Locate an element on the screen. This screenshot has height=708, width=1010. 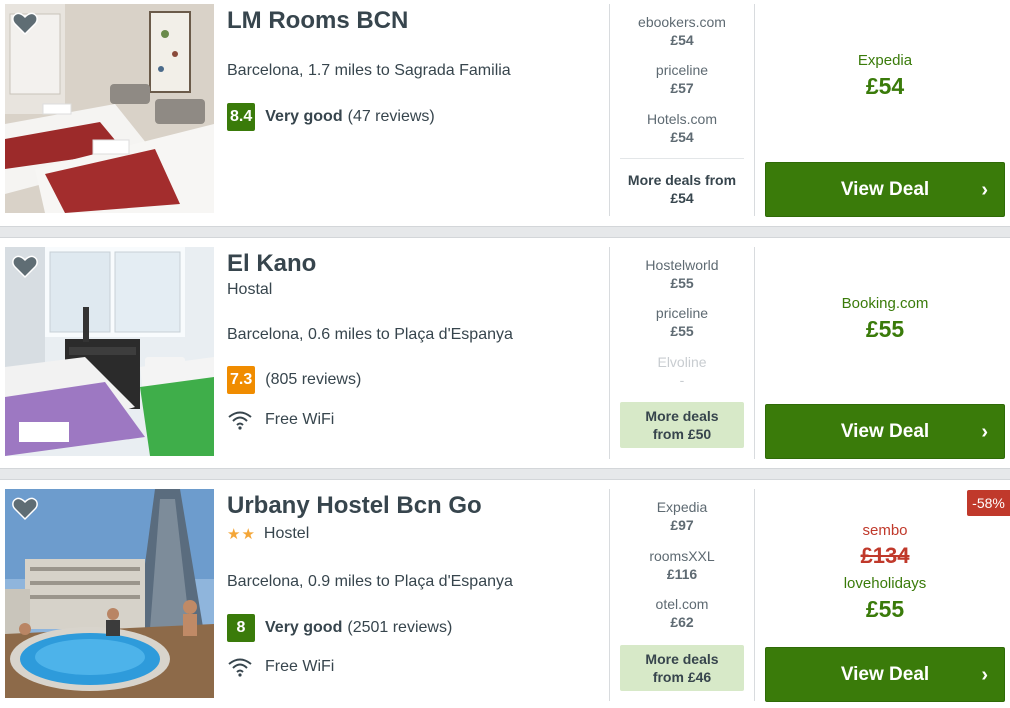
provider-price: priceline £55 is located at coordinates (682, 322).